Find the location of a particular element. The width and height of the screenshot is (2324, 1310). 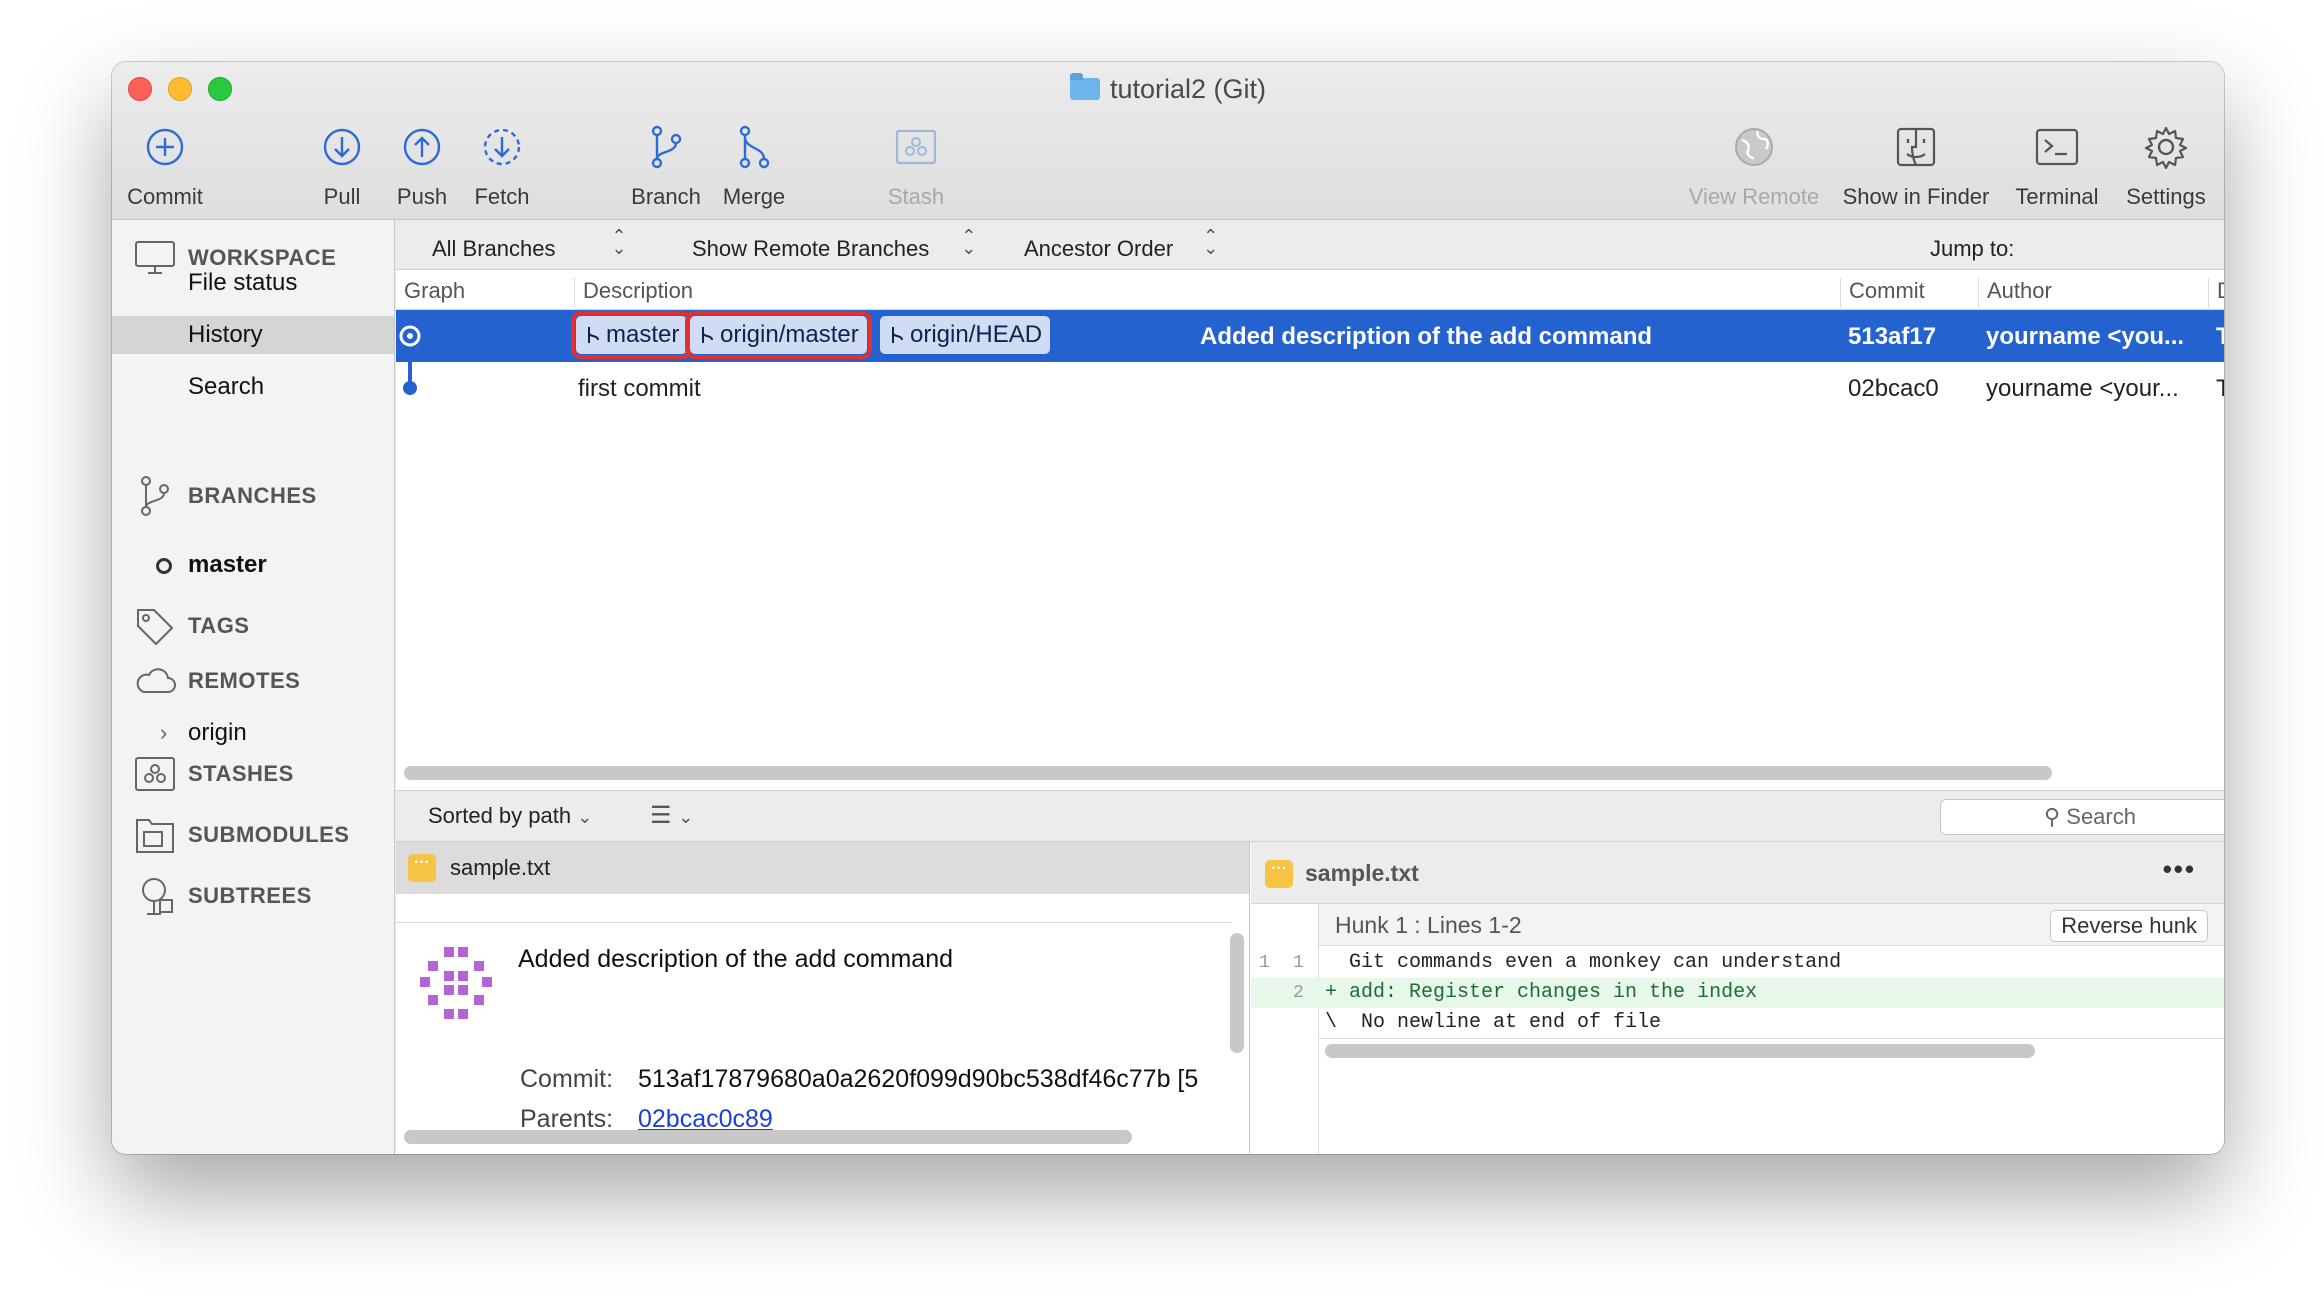

view-remote-button: View Remote is located at coordinates (1754, 165).